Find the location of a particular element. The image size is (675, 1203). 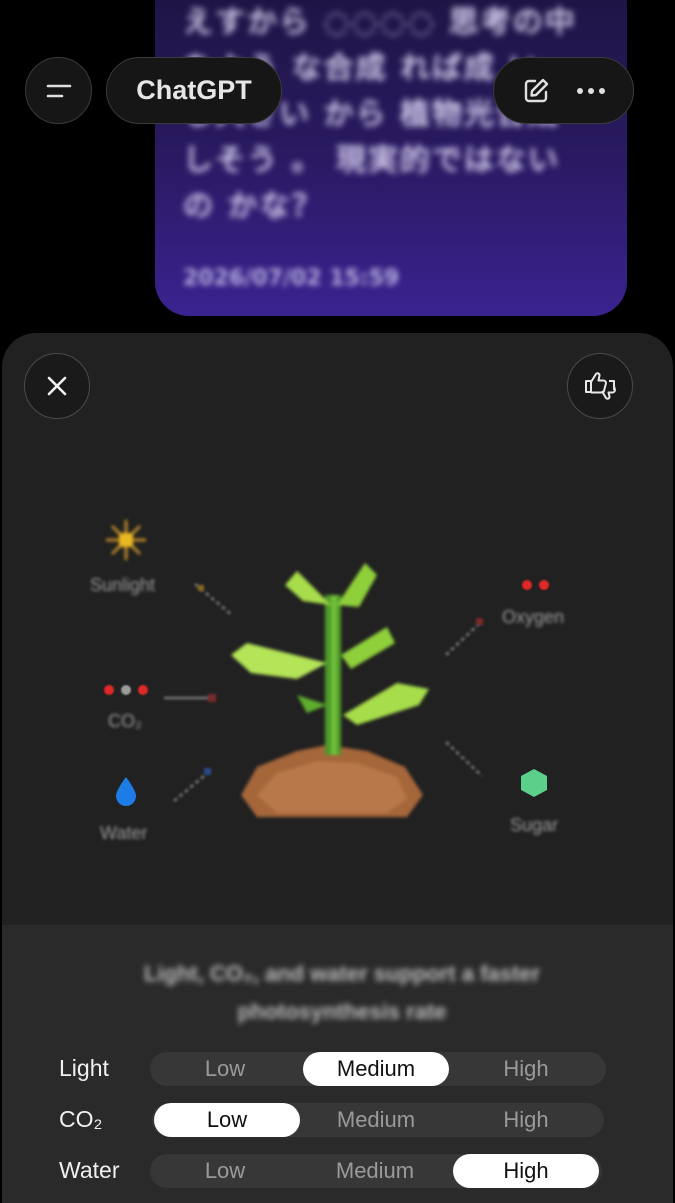

sunlight-label: Sunlight is located at coordinates (123, 585).